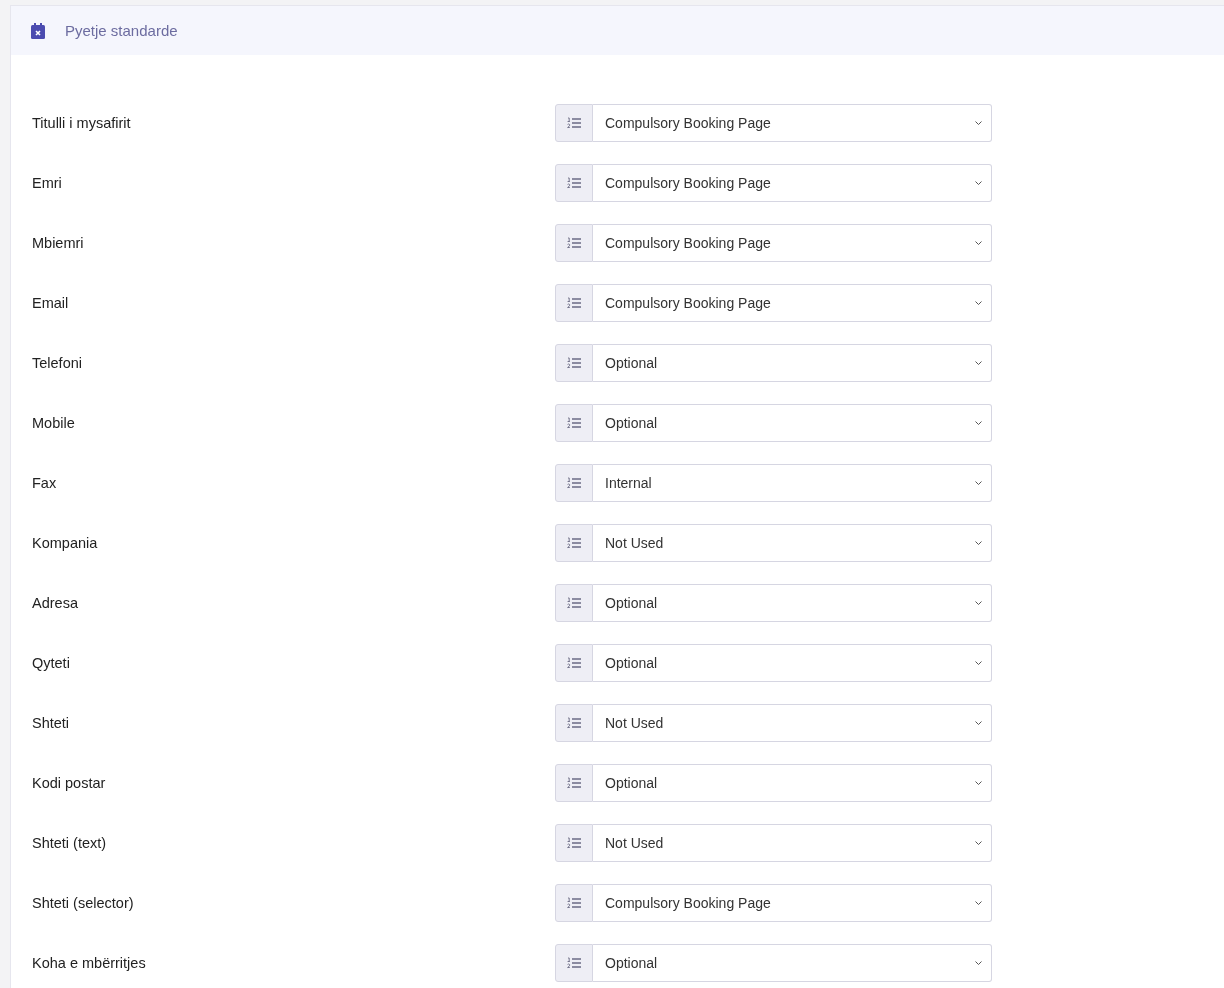 Image resolution: width=1224 pixels, height=988 pixels. What do you see at coordinates (58, 243) in the screenshot?
I see `field-label: Mbiemri` at bounding box center [58, 243].